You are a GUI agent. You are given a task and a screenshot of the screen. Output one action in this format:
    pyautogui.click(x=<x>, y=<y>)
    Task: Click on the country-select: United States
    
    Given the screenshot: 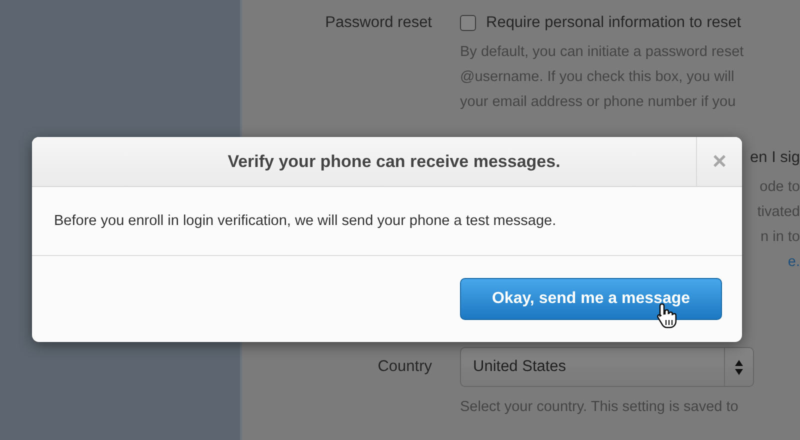 What is the action you would take?
    pyautogui.click(x=607, y=367)
    